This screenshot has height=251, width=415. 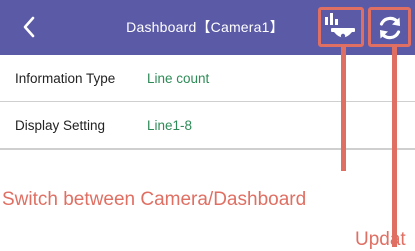 What do you see at coordinates (343, 108) in the screenshot?
I see `switch-callout-line` at bounding box center [343, 108].